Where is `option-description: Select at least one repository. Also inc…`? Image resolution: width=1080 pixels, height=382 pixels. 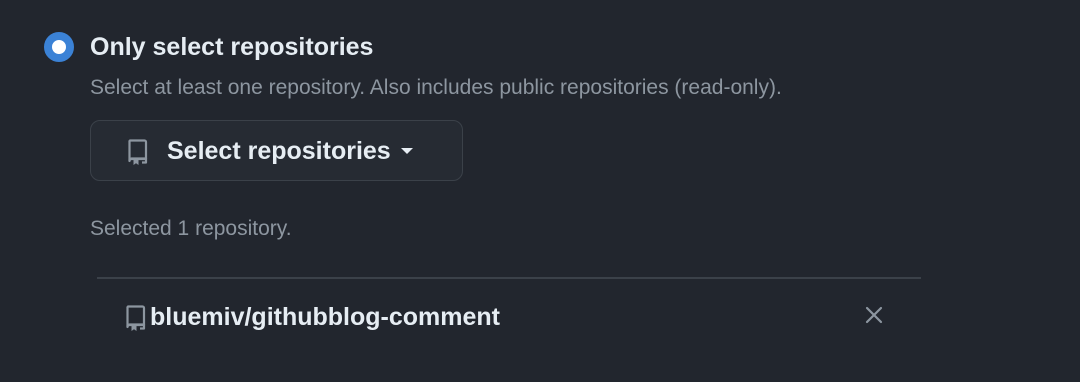 option-description: Select at least one repository. Also inc… is located at coordinates (436, 87).